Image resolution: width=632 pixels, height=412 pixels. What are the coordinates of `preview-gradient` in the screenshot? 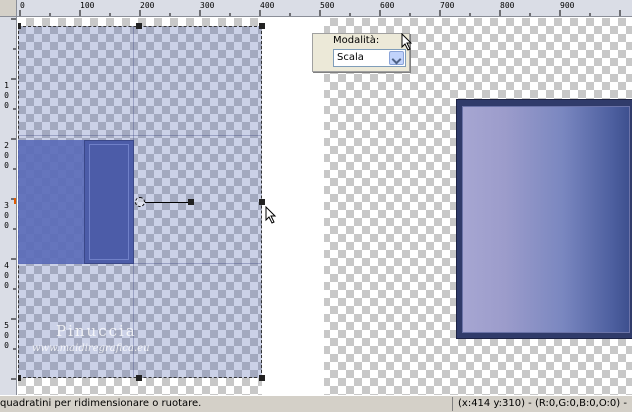 It's located at (546, 219).